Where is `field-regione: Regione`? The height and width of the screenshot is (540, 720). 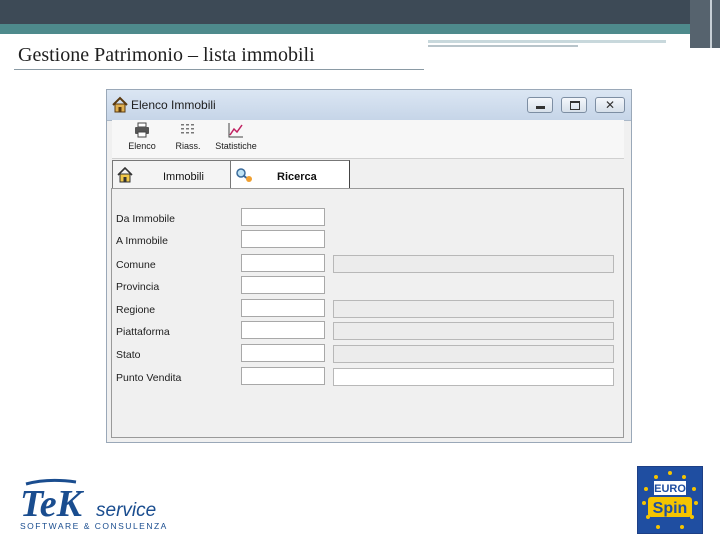
field-regione: Regione is located at coordinates (367, 310).